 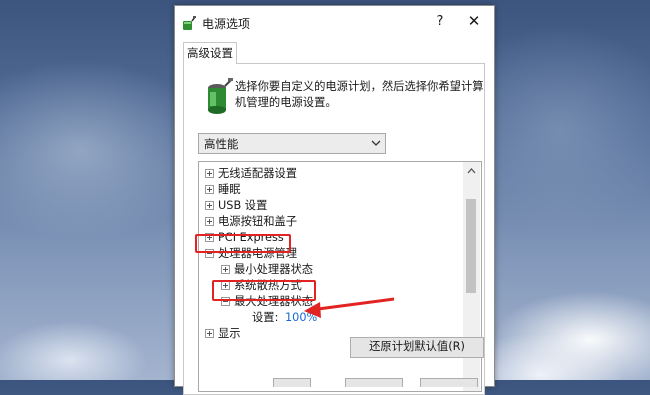 I want to click on battery-plug-icon, so click(x=220, y=96).